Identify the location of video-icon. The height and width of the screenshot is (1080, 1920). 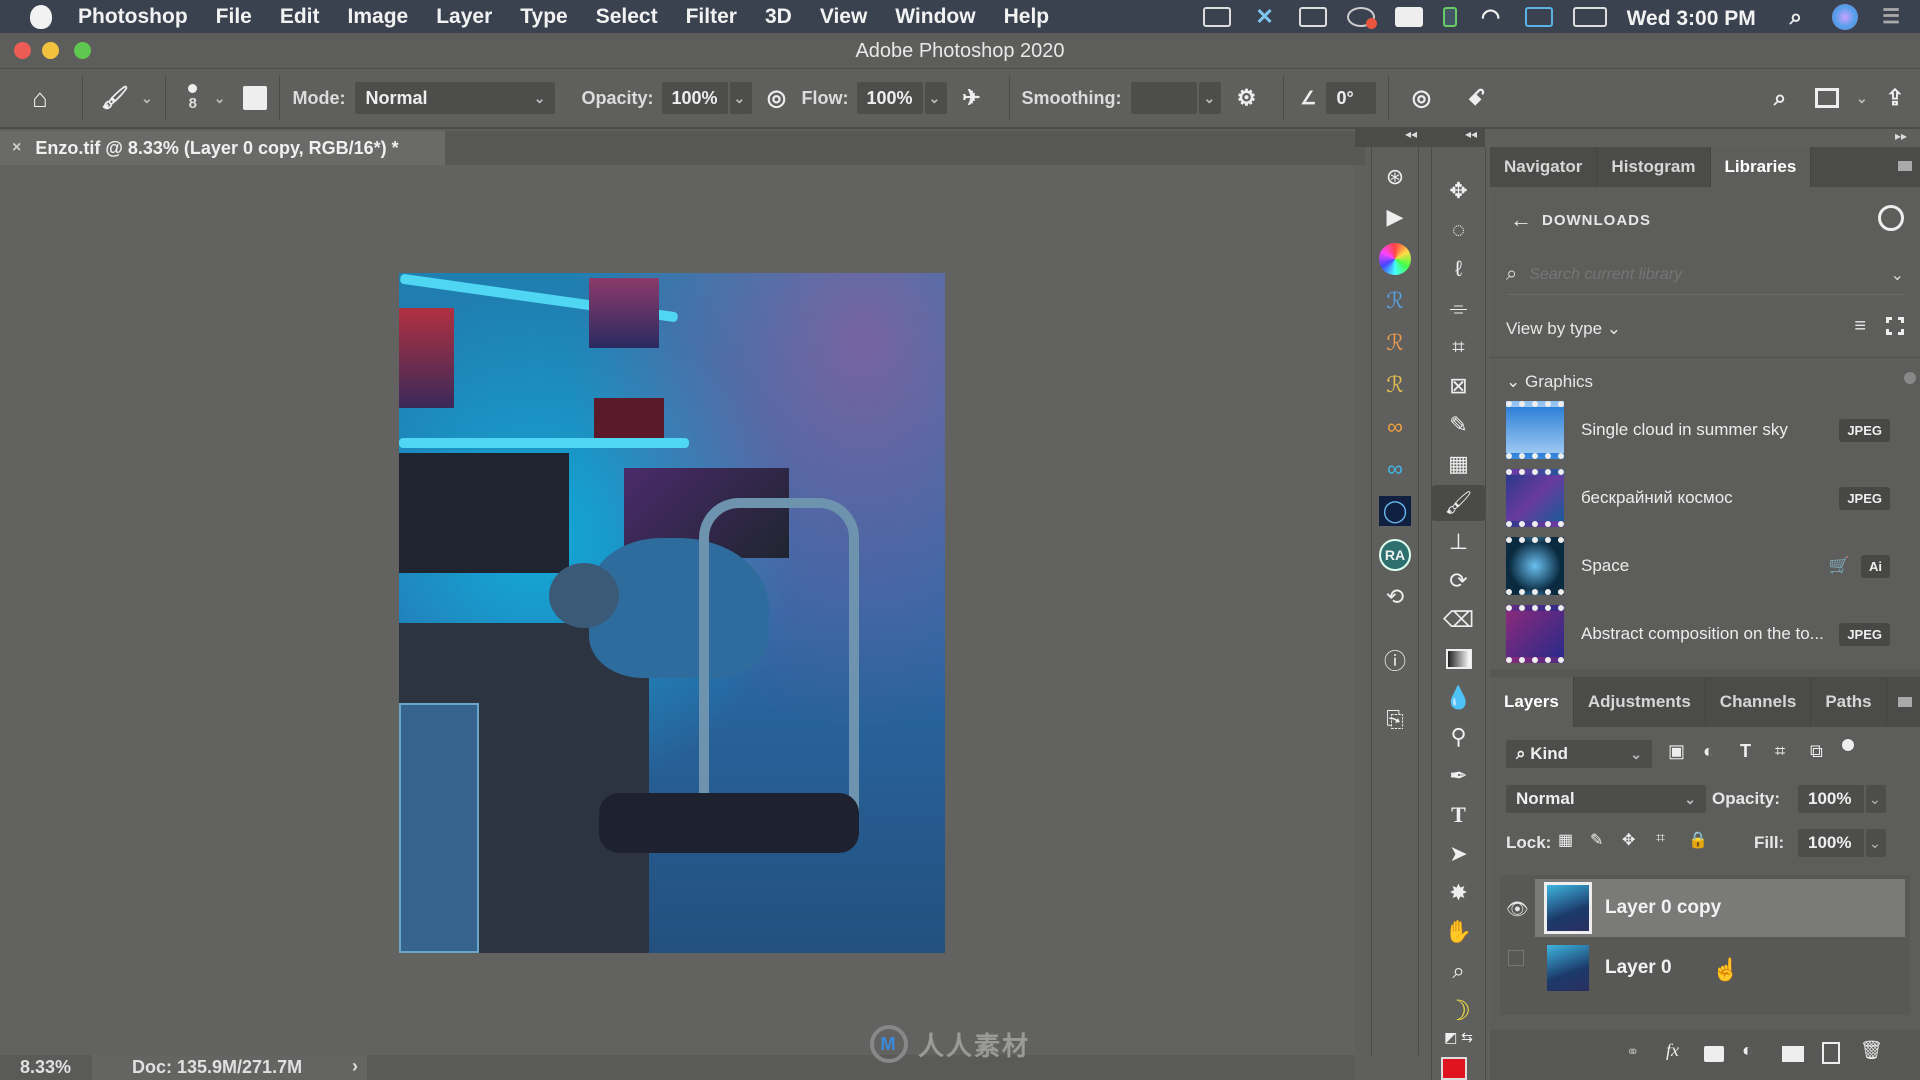
(1216, 16).